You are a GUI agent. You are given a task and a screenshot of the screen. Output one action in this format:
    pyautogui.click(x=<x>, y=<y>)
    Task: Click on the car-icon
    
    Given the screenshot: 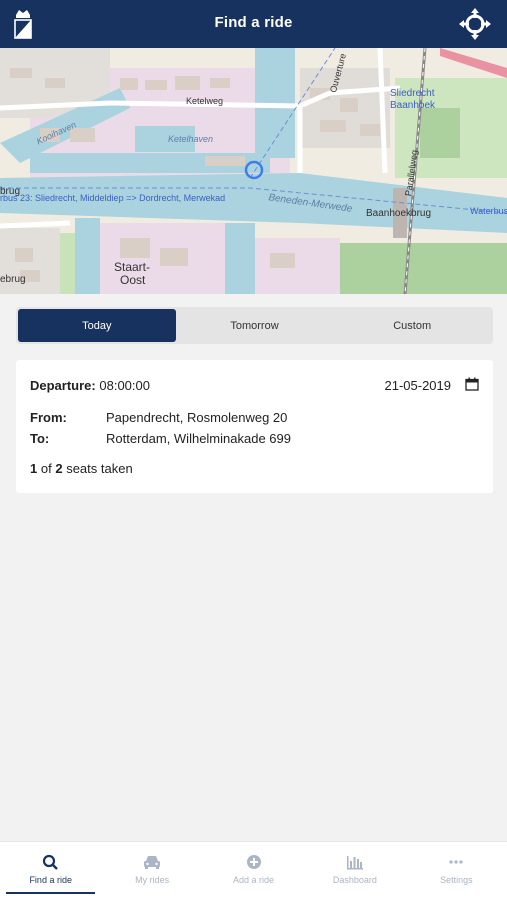 What is the action you would take?
    pyautogui.click(x=152, y=862)
    